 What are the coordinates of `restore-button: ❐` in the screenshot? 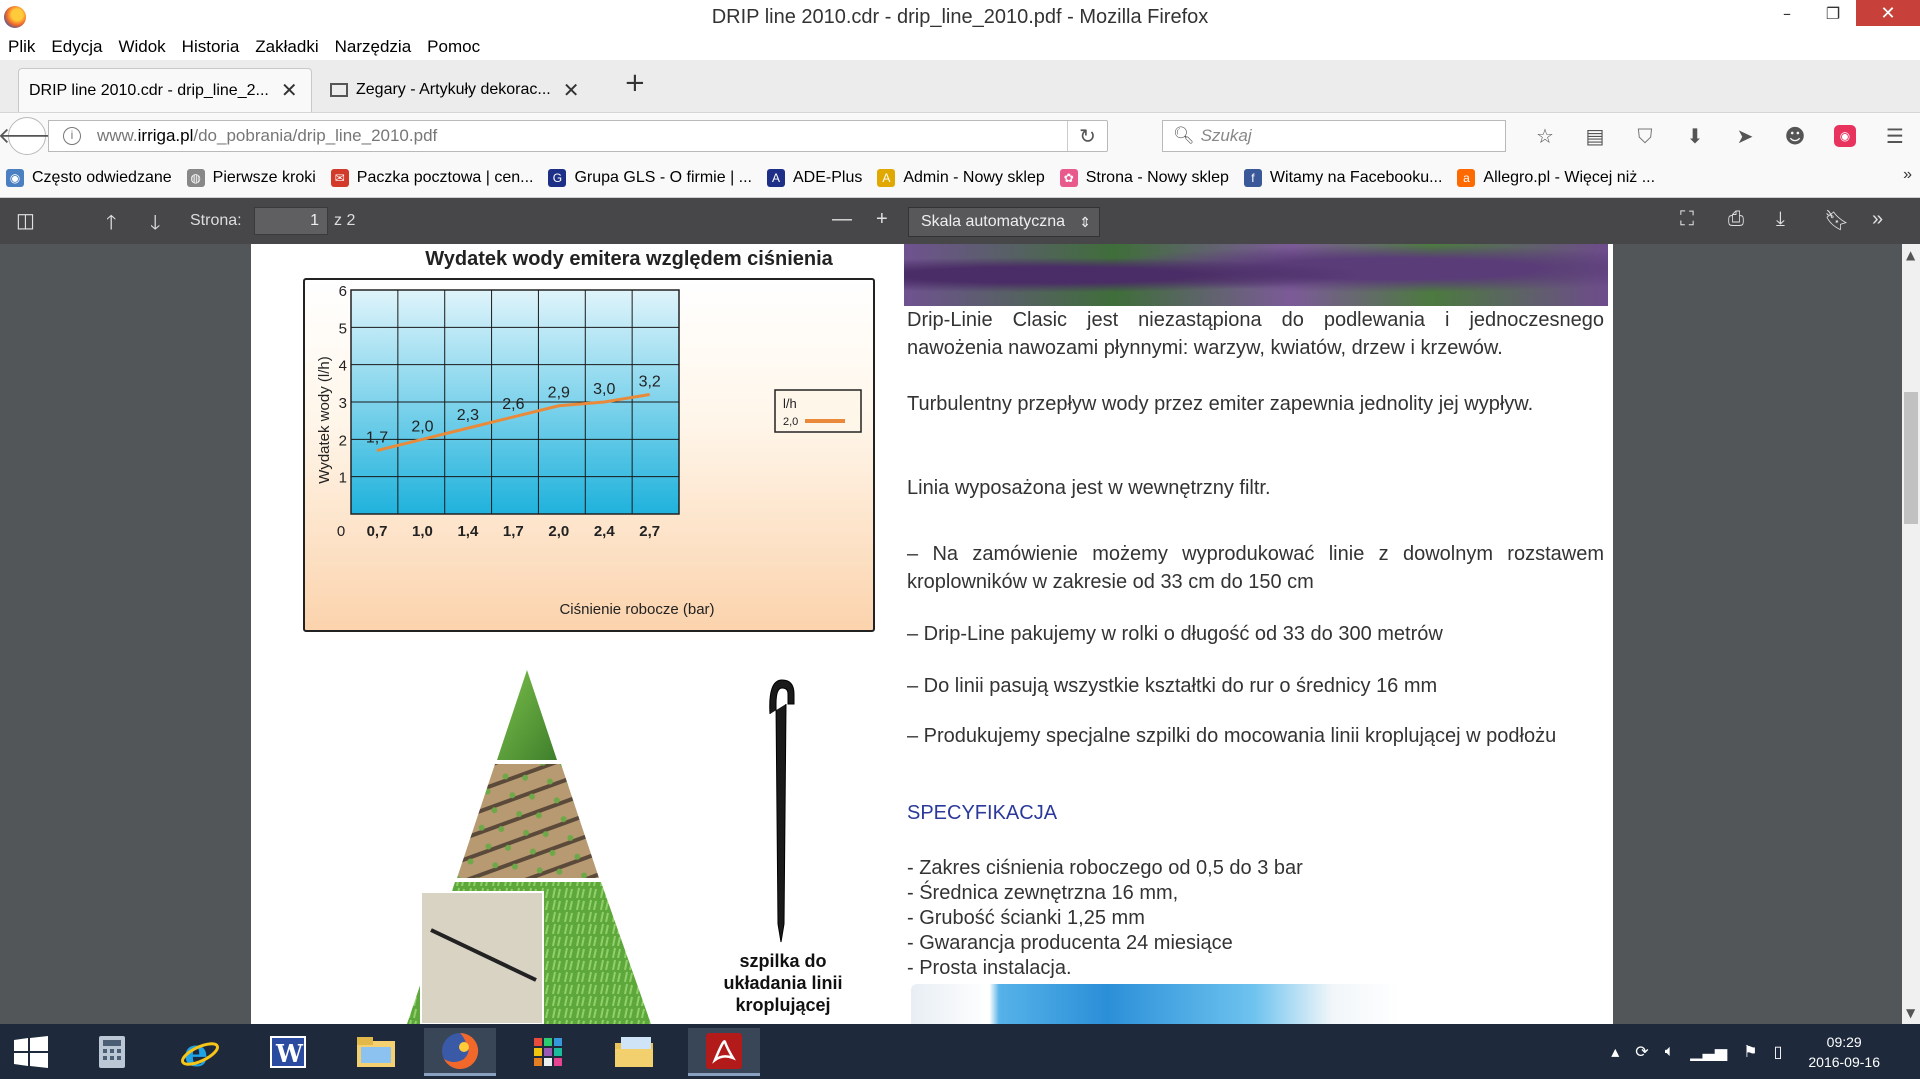 It's located at (1833, 13).